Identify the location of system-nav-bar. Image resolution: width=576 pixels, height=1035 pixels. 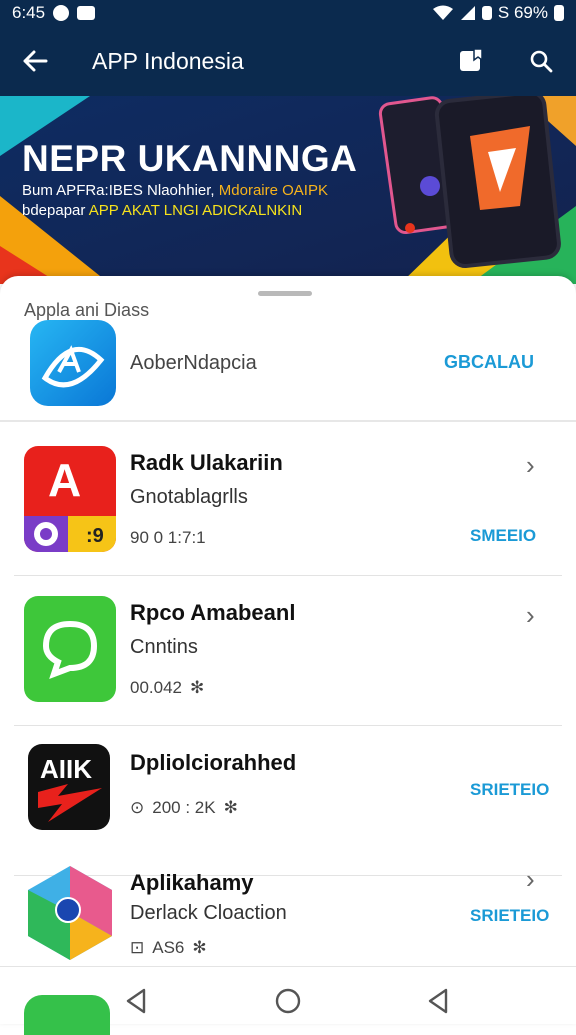
(288, 1000).